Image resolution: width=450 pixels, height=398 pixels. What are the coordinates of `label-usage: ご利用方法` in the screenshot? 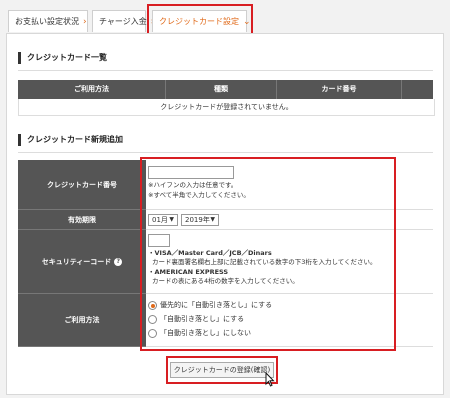 It's located at (82, 320).